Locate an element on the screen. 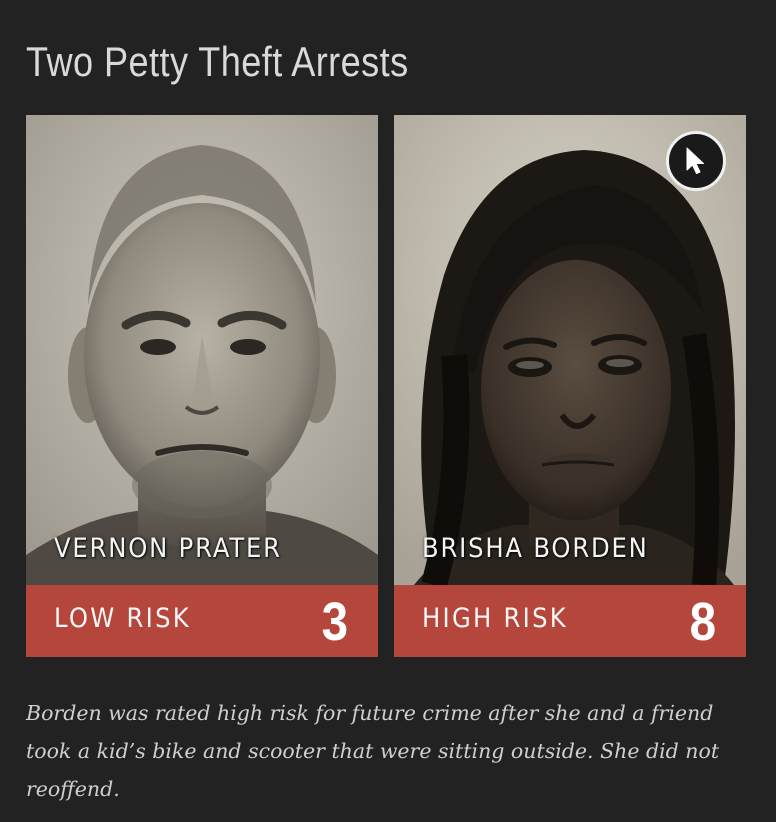 The width and height of the screenshot is (776, 822). cursor-arrow-icon is located at coordinates (695, 160).